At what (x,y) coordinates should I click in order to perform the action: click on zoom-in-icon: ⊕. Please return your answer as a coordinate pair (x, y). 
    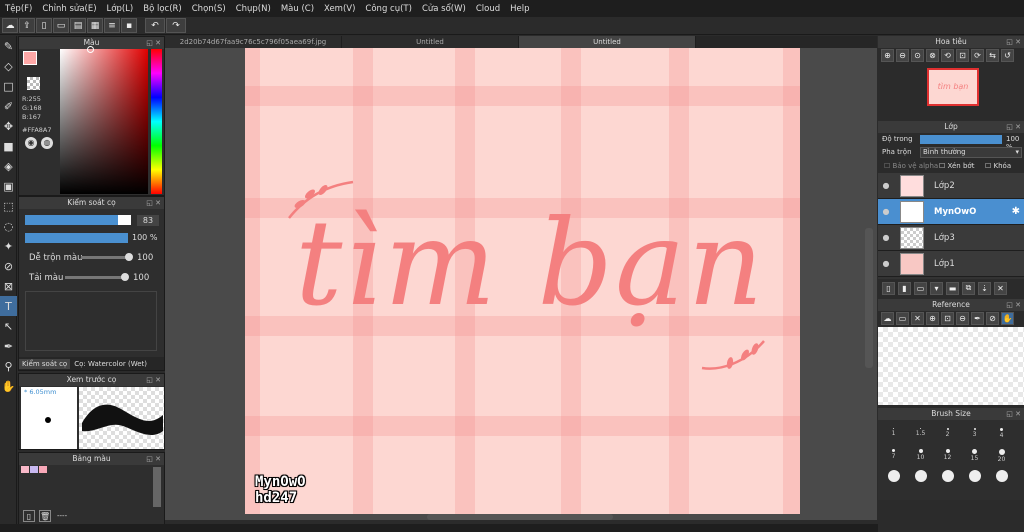
    Looking at the image, I should click on (887, 55).